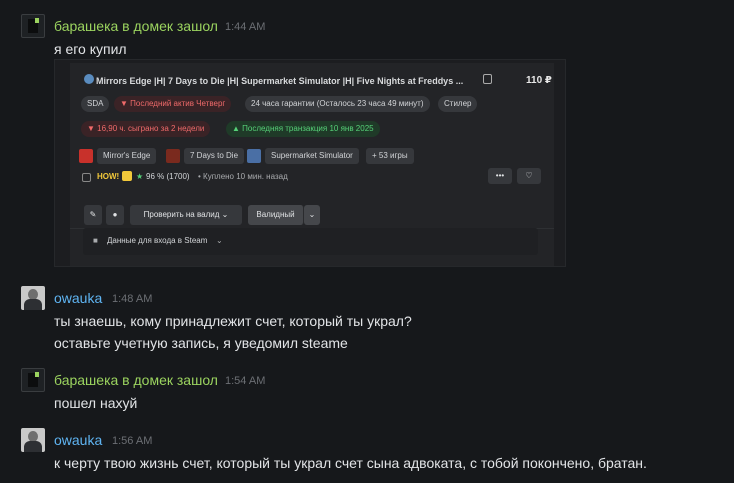  I want to click on badge-icon, so click(127, 176).